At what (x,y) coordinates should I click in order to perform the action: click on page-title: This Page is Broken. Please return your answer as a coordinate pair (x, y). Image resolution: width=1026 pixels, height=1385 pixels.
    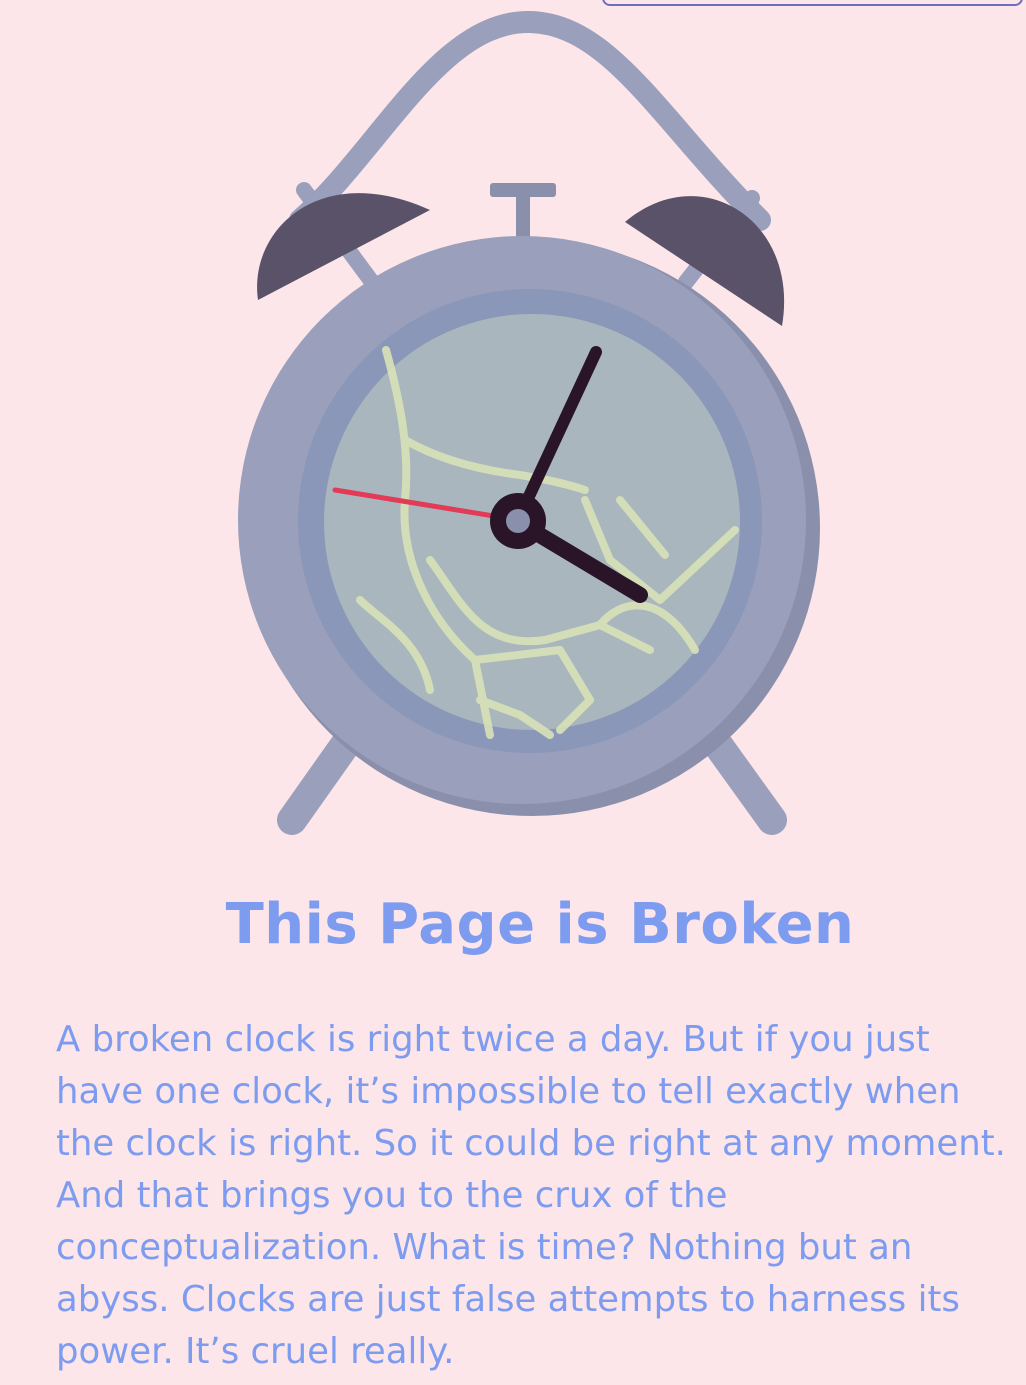
    Looking at the image, I should click on (540, 924).